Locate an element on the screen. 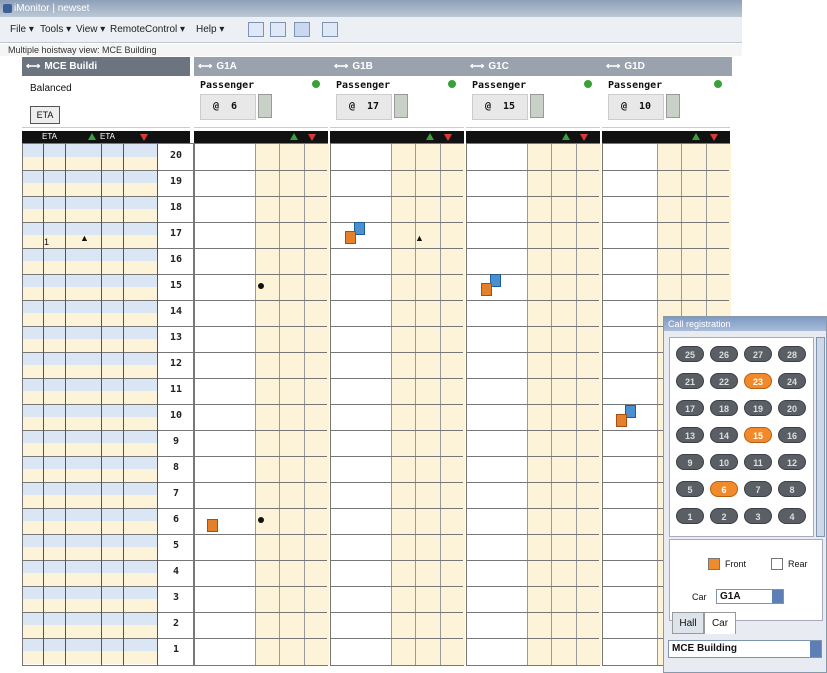 This screenshot has width=827, height=673. floor-call-button: 27 is located at coordinates (758, 354).